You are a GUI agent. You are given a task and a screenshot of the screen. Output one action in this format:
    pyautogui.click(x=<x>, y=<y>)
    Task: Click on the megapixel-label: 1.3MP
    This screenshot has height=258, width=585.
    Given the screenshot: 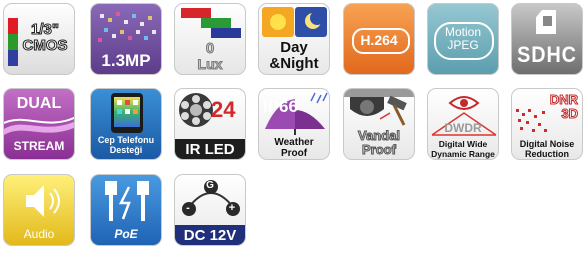 What is the action you would take?
    pyautogui.click(x=126, y=60)
    